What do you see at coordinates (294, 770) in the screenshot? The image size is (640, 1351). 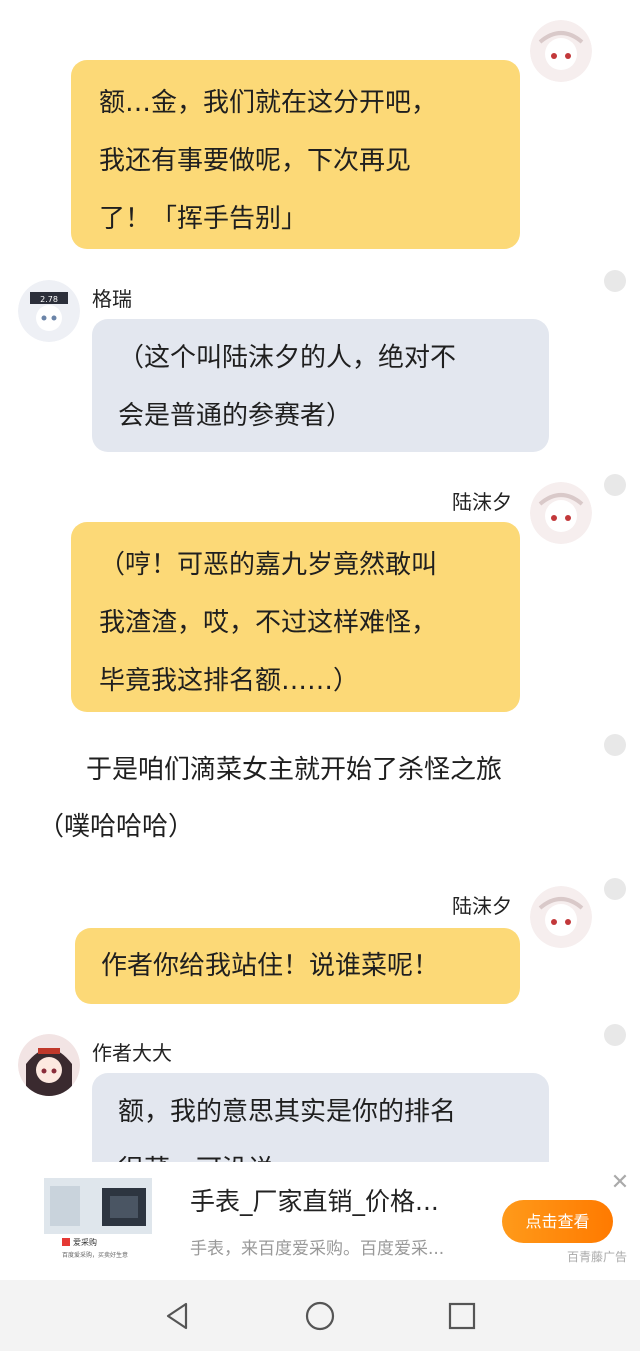 I see `narration-line: 于是咱们滴菜女主就开始了杀怪之旅` at bounding box center [294, 770].